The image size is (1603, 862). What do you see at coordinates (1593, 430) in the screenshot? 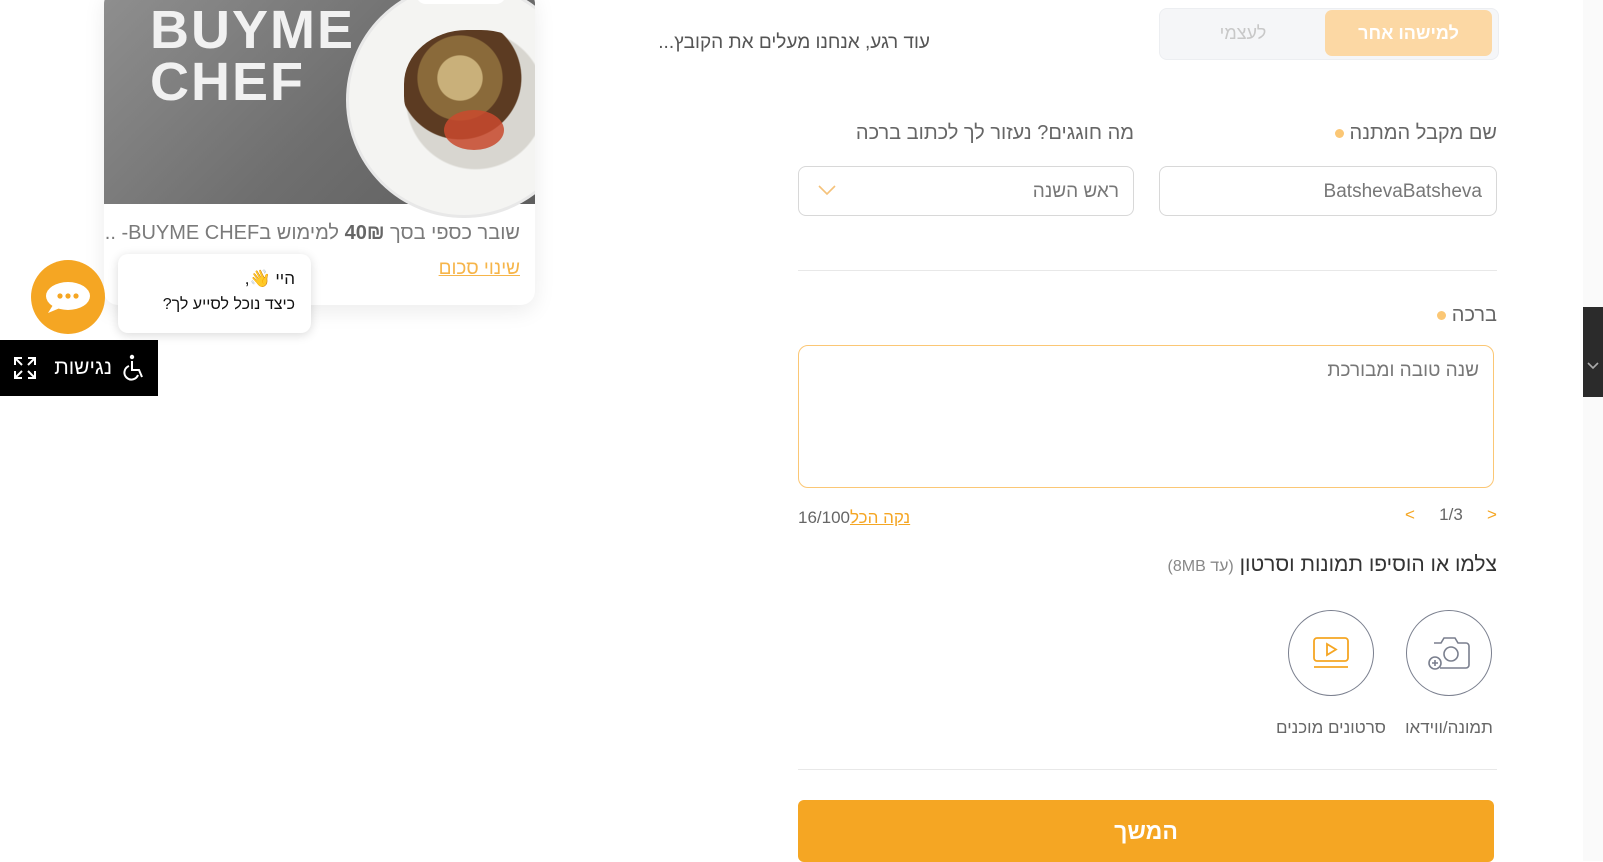
I see `scrollbar-track` at bounding box center [1593, 430].